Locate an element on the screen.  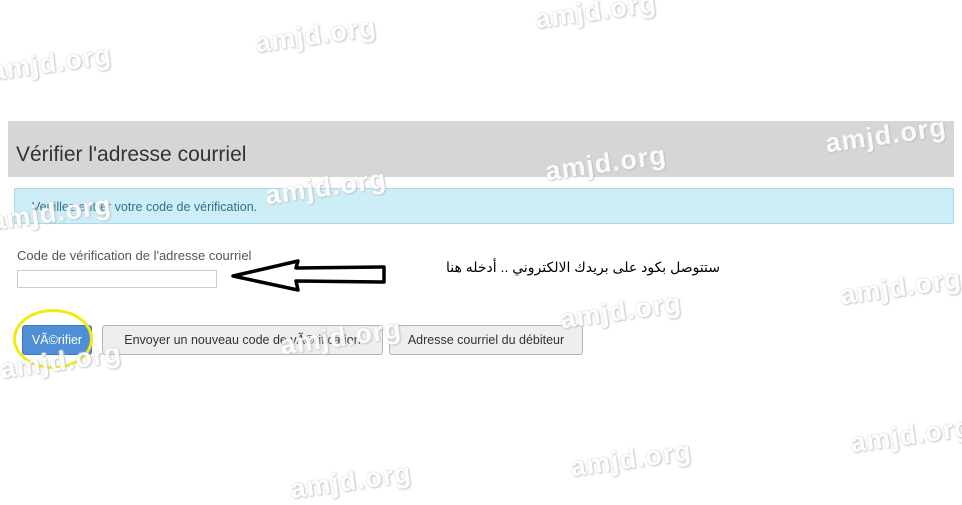
debtor-email-button: Adresse courriel du débiteur is located at coordinates (486, 340).